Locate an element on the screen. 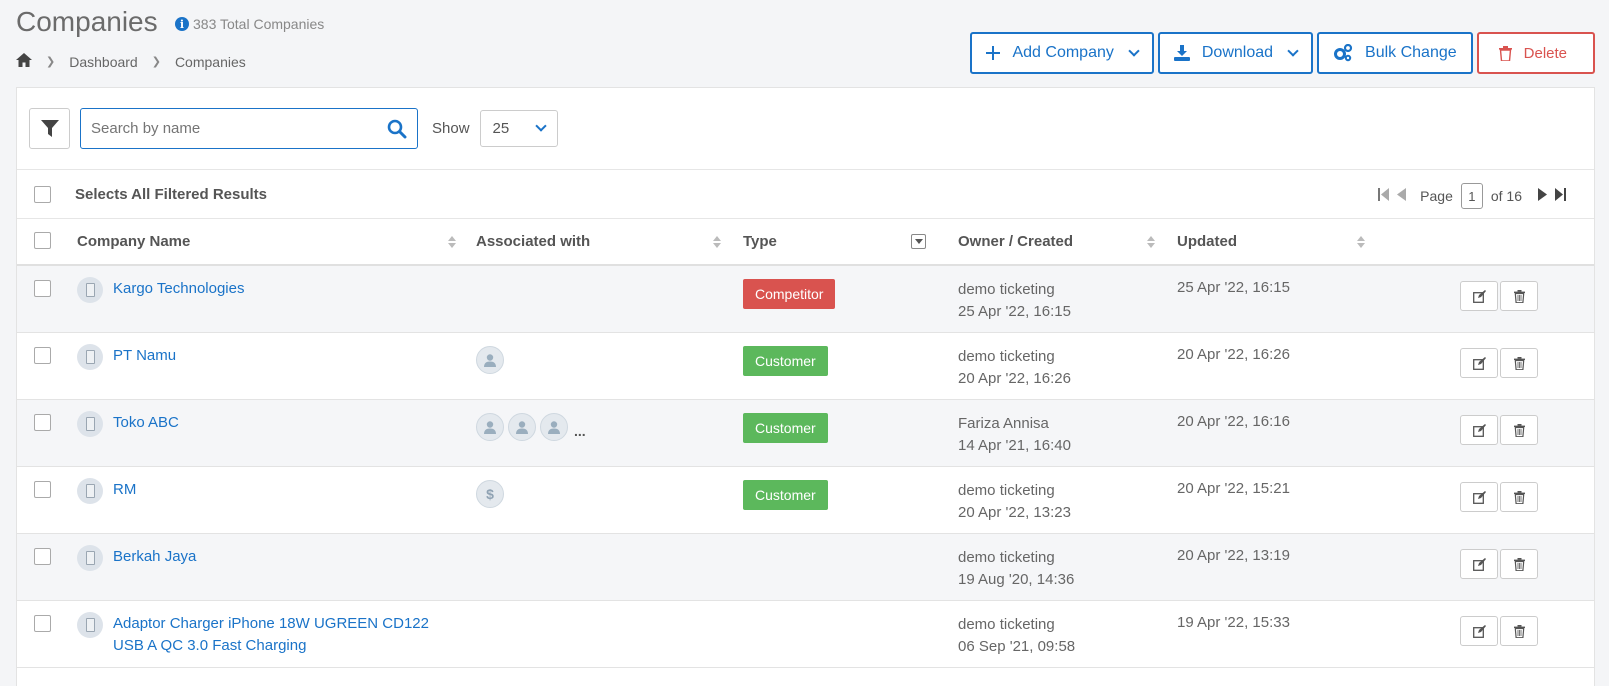 The height and width of the screenshot is (686, 1609). search-box is located at coordinates (249, 128).